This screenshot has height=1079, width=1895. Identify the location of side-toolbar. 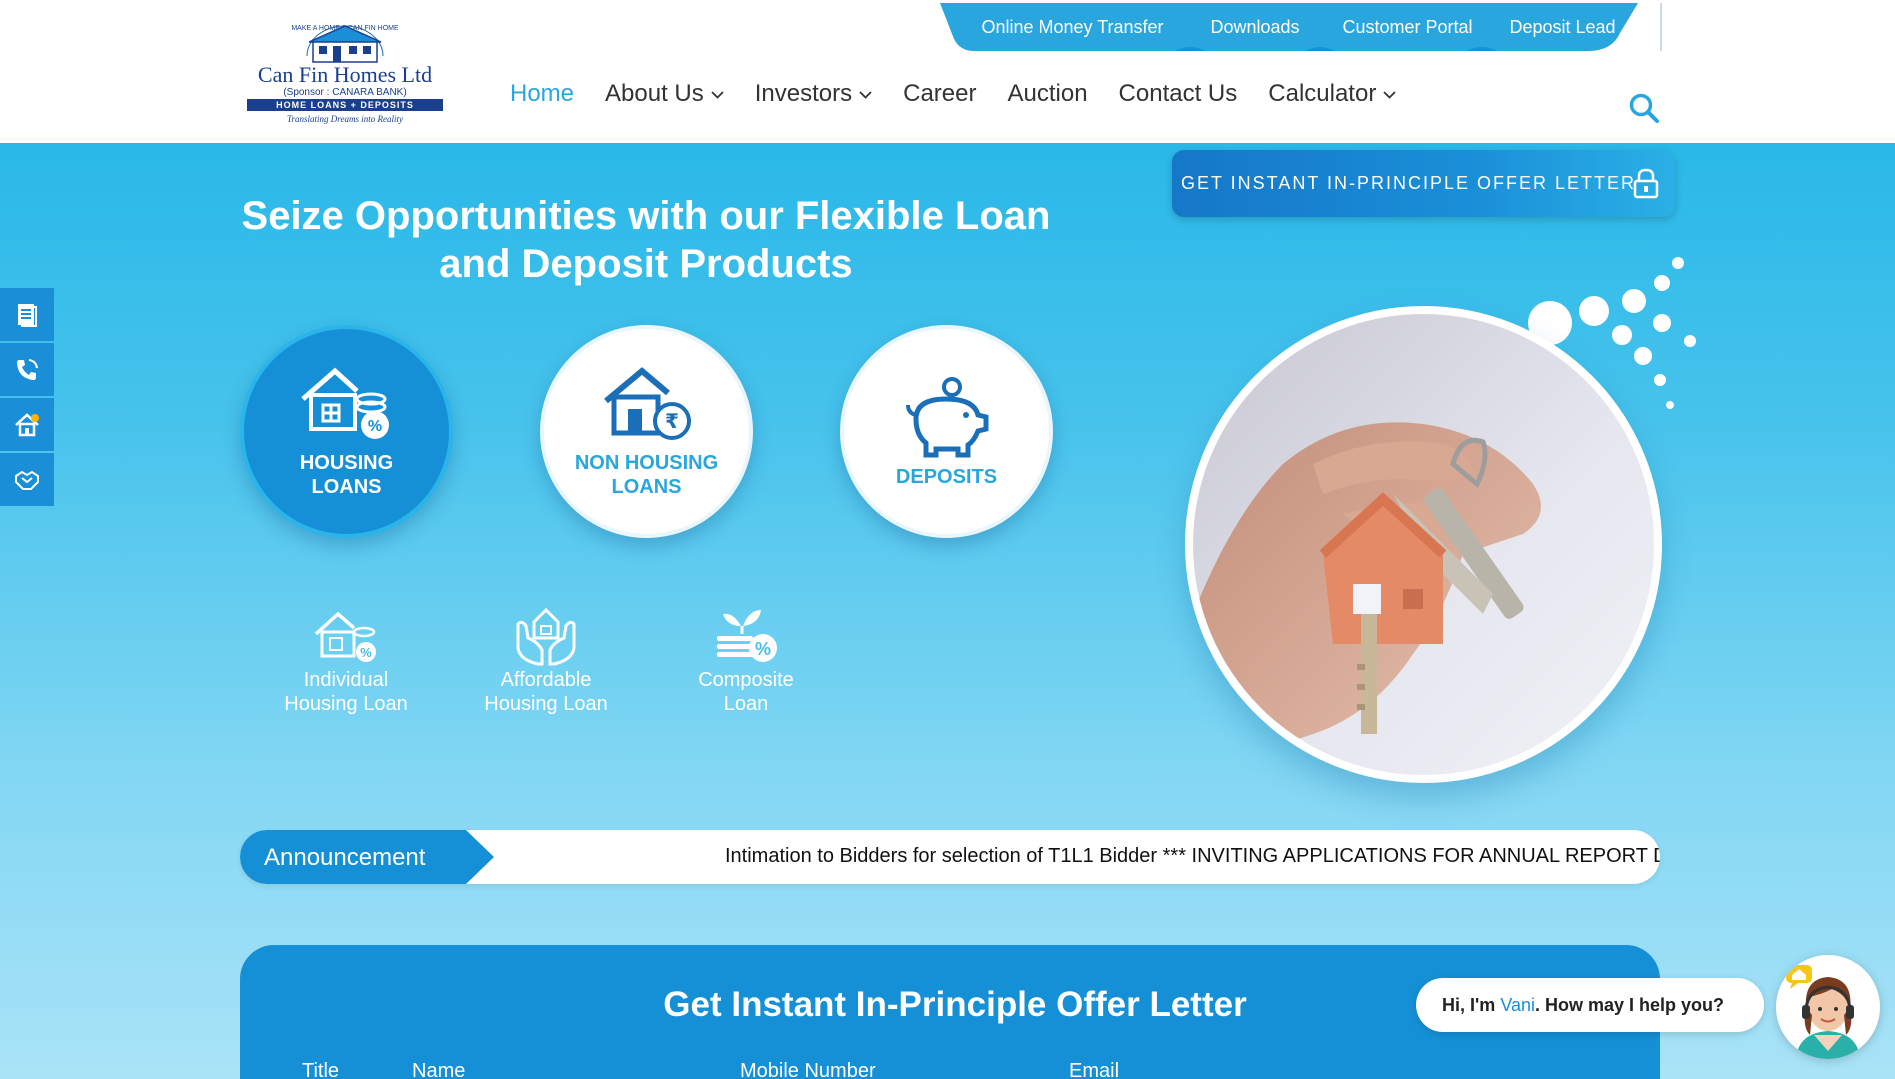
(27, 398).